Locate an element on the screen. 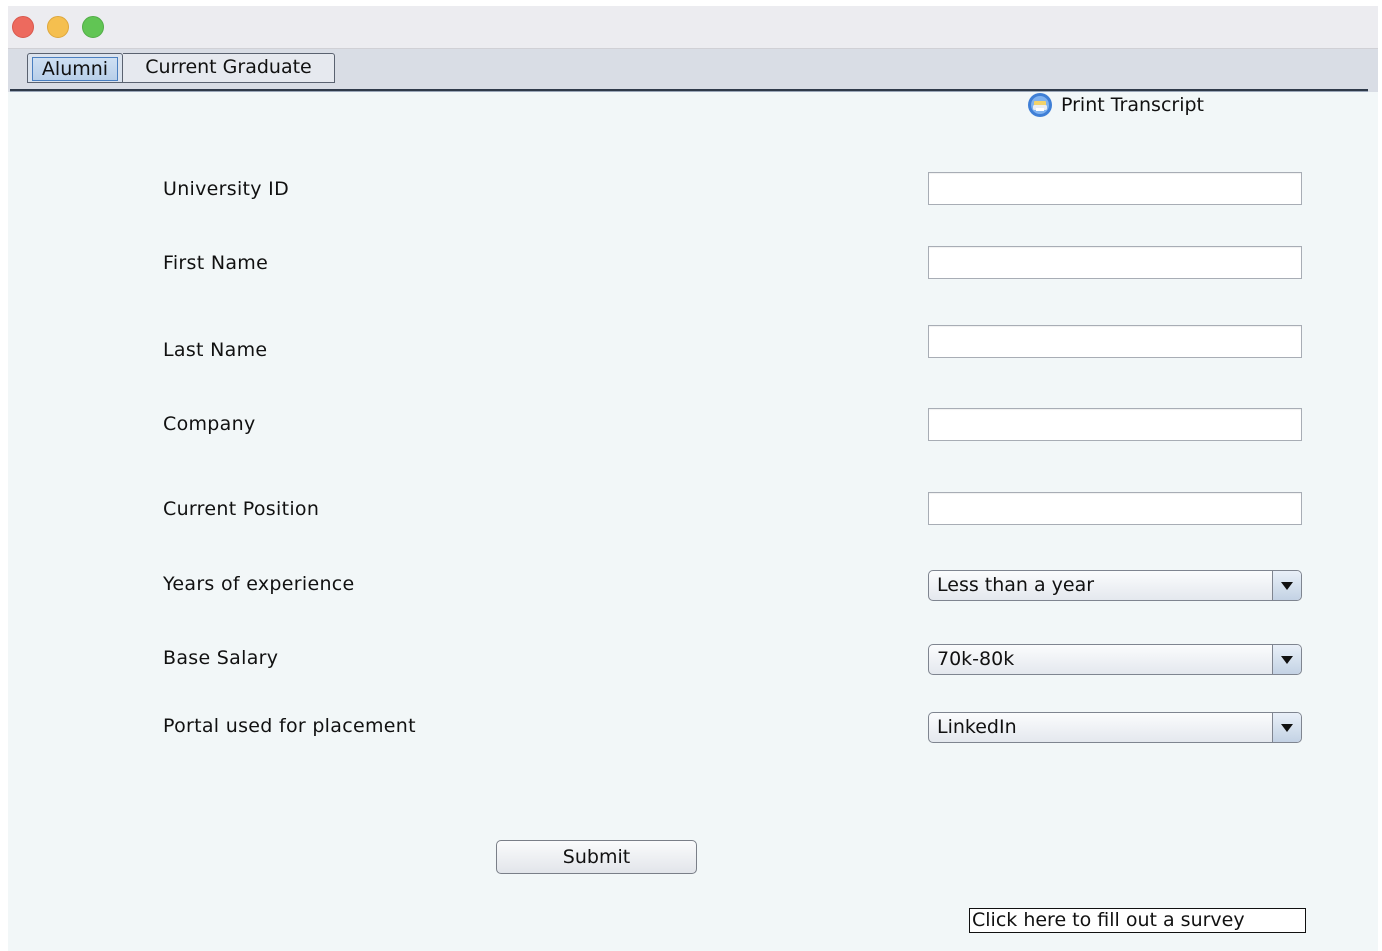 The width and height of the screenshot is (1382, 951). last-name-field is located at coordinates (1115, 341).